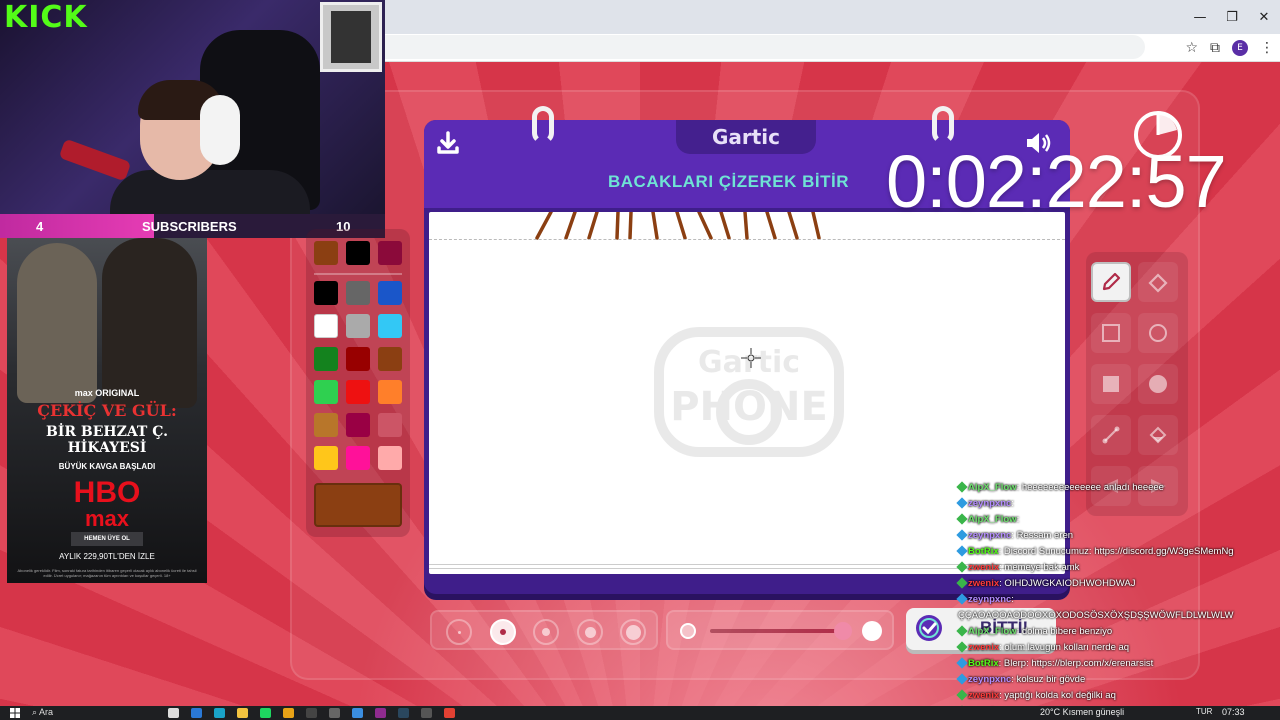 The image size is (1280, 720). I want to click on ad-actor-left, so click(57, 323).